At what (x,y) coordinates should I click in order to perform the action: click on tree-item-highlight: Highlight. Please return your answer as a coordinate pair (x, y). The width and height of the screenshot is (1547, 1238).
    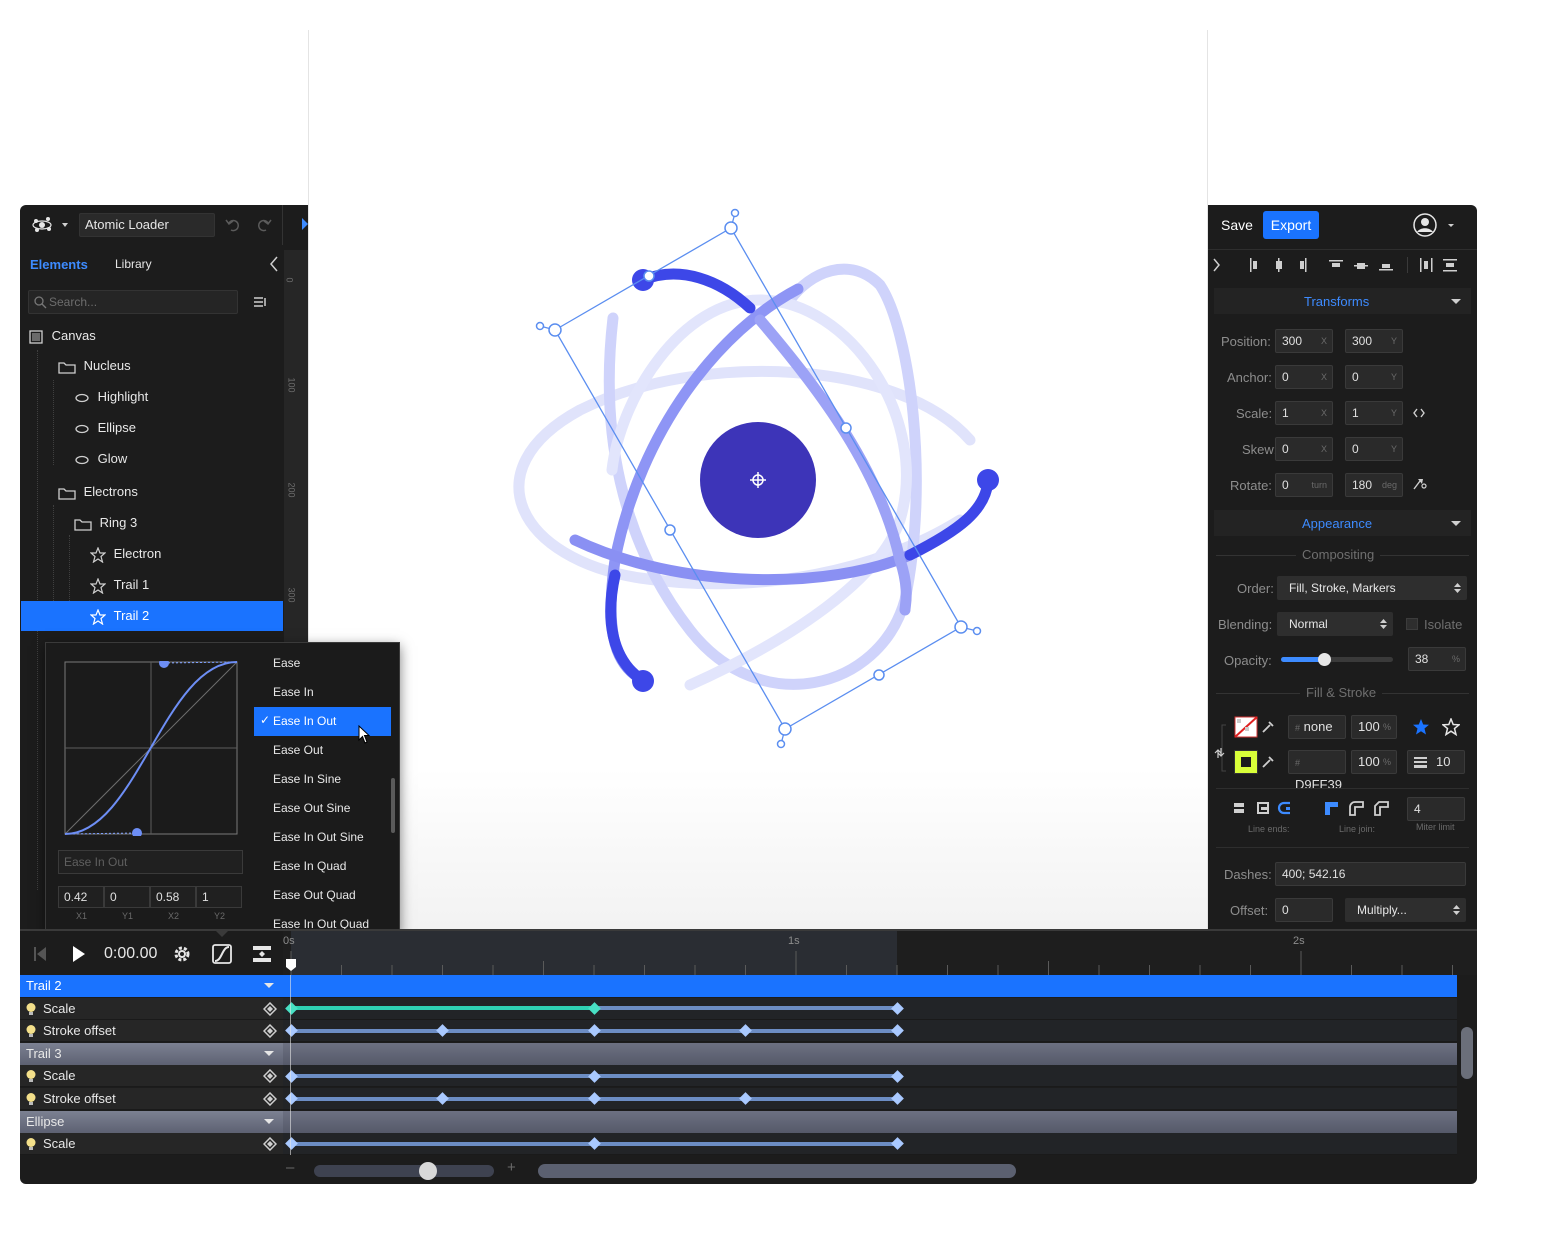
    Looking at the image, I should click on (111, 397).